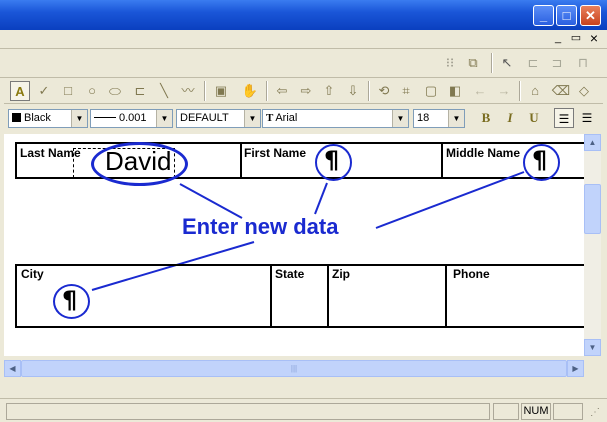 The width and height of the screenshot is (607, 422). Describe the element at coordinates (534, 118) in the screenshot. I see `underline-button: U` at that location.